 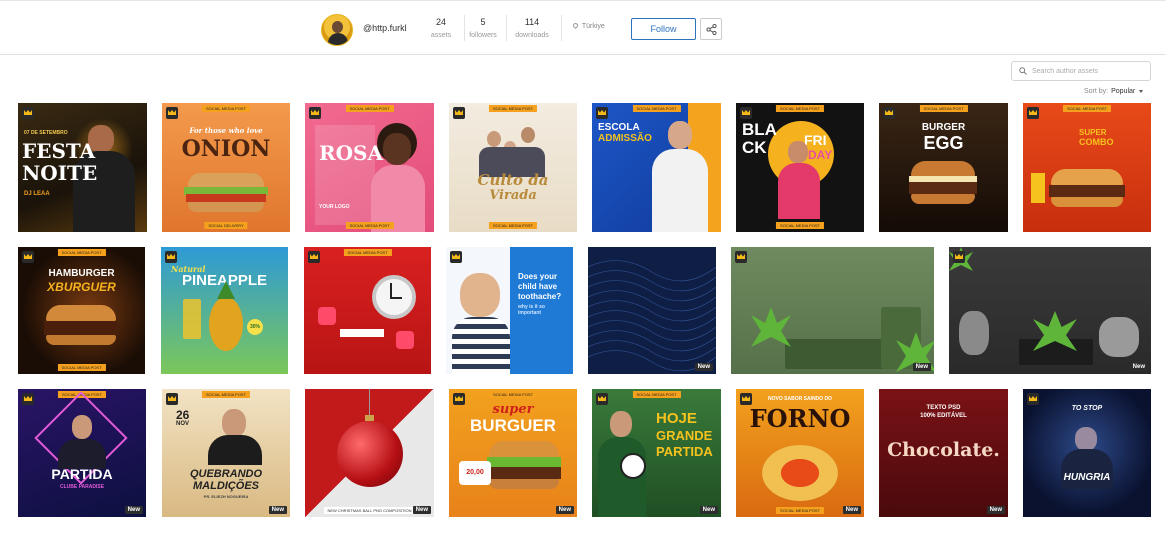 What do you see at coordinates (711, 29) in the screenshot?
I see `share-button` at bounding box center [711, 29].